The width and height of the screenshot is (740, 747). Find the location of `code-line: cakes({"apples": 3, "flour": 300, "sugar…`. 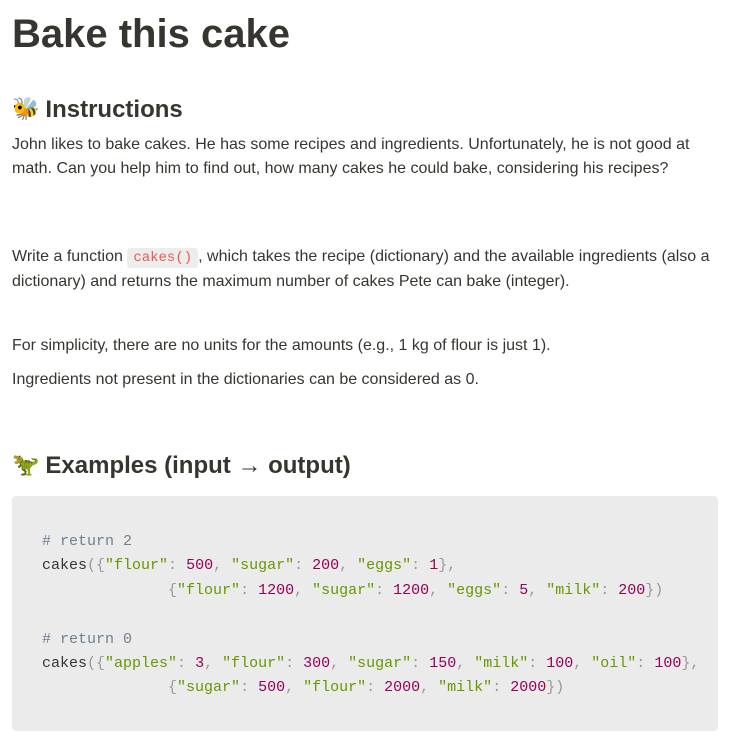

code-line: cakes({"apples": 3, "flour": 300, "sugar… is located at coordinates (370, 664).